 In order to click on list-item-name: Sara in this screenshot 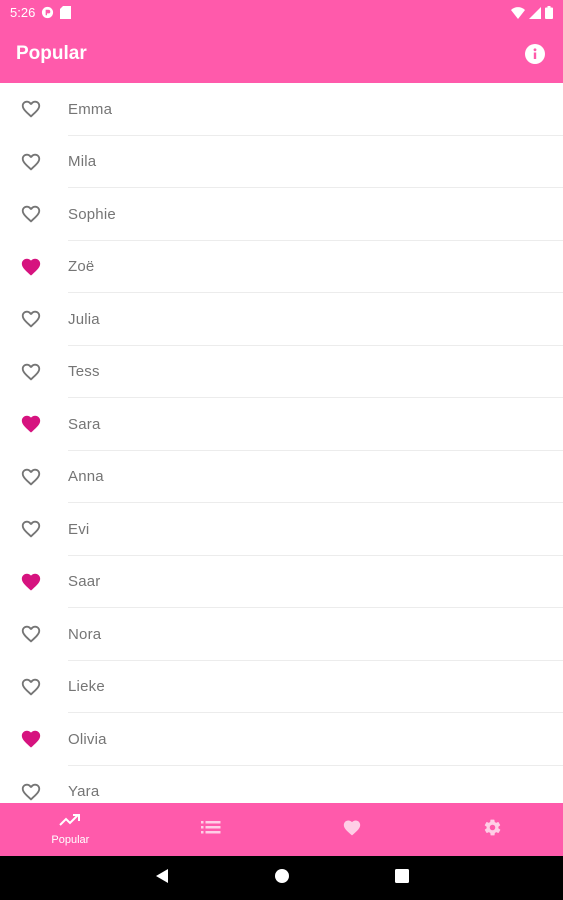, I will do `click(84, 424)`.